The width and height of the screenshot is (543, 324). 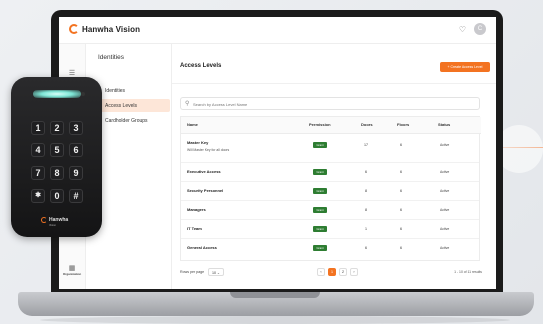 I want to click on table-row: General Access Grant 6 6 Active, so click(x=330, y=248).